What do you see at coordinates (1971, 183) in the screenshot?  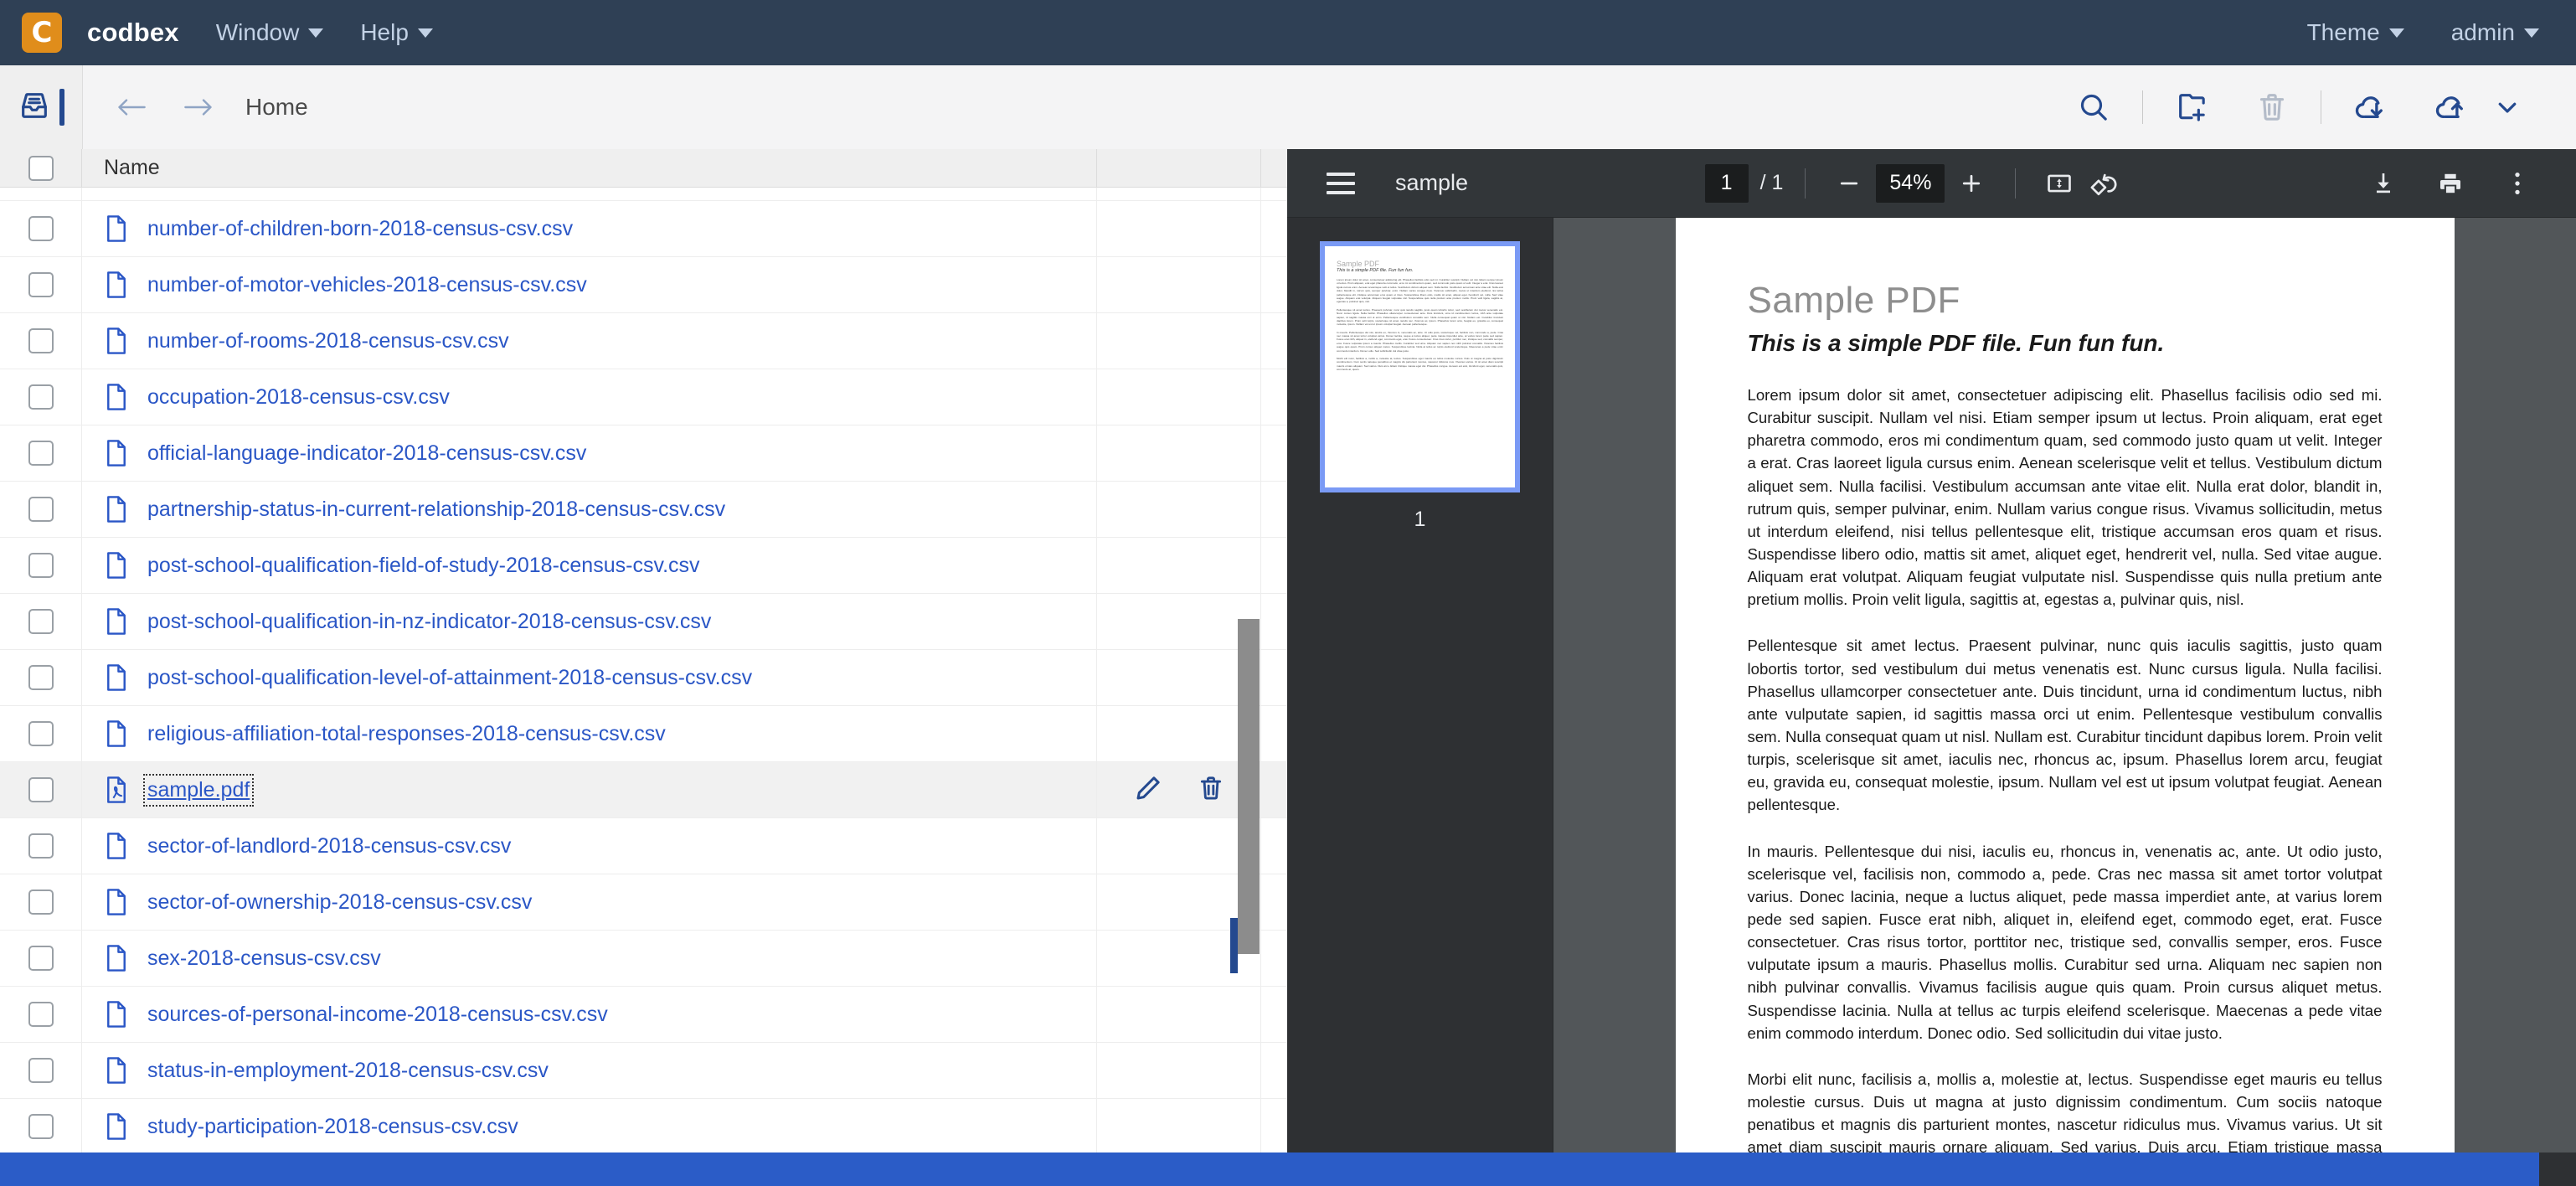 I see `zoom-in-button` at bounding box center [1971, 183].